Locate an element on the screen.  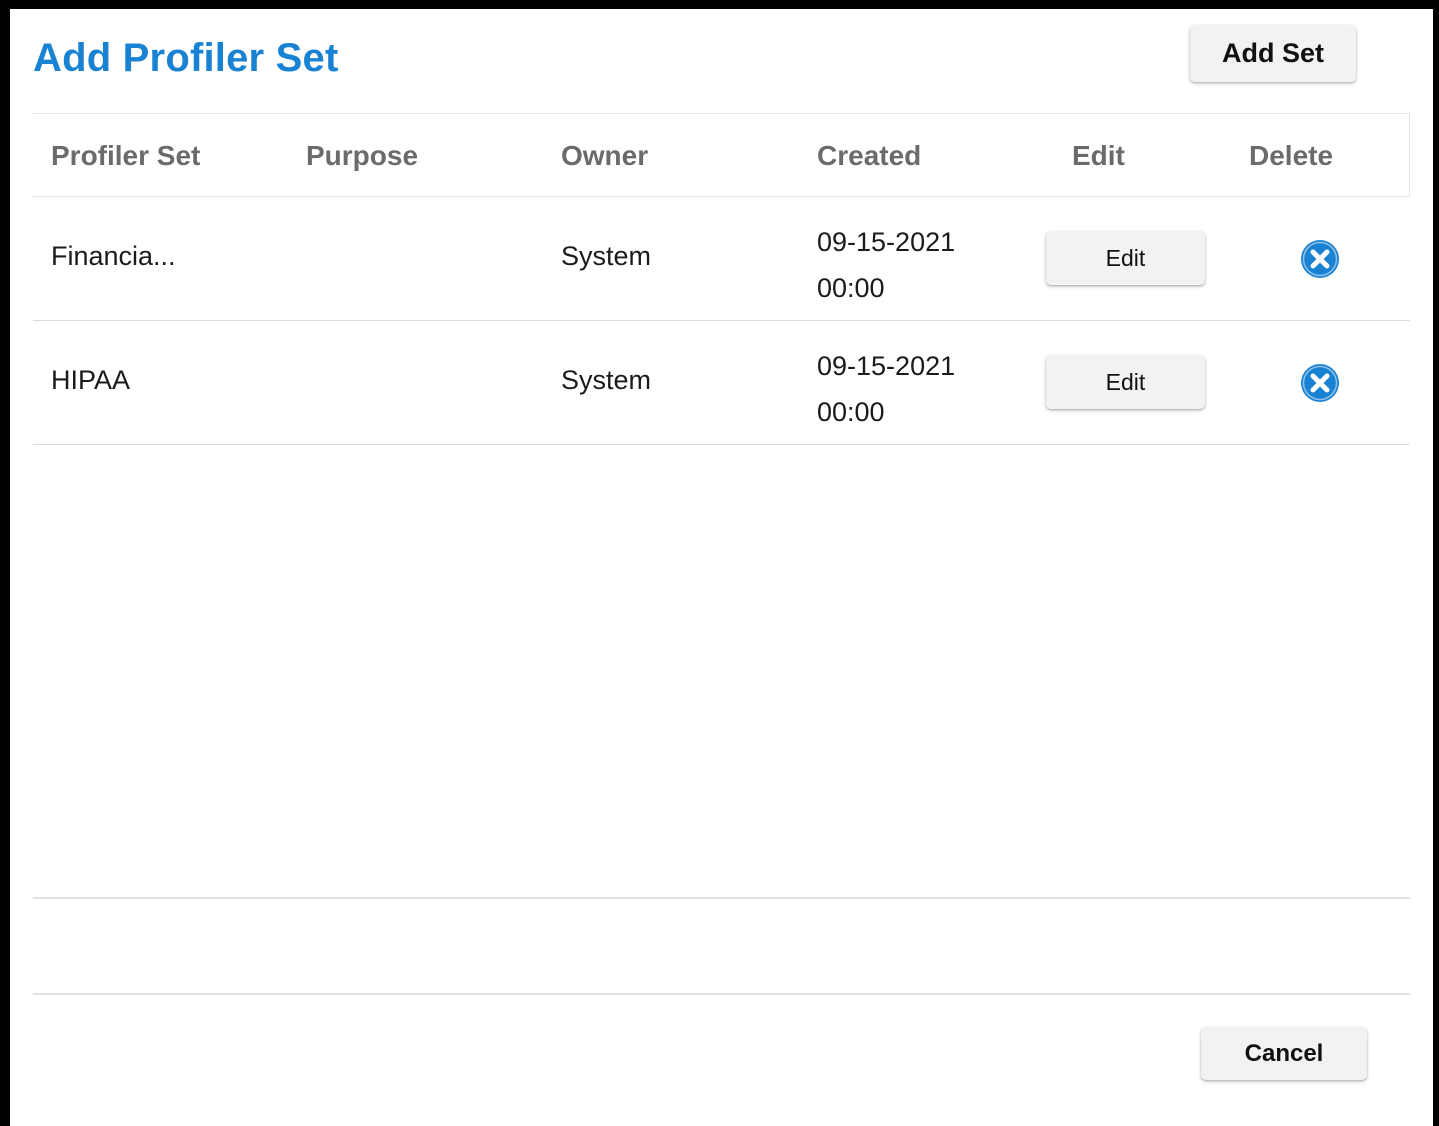
content-divider is located at coordinates (721, 898).